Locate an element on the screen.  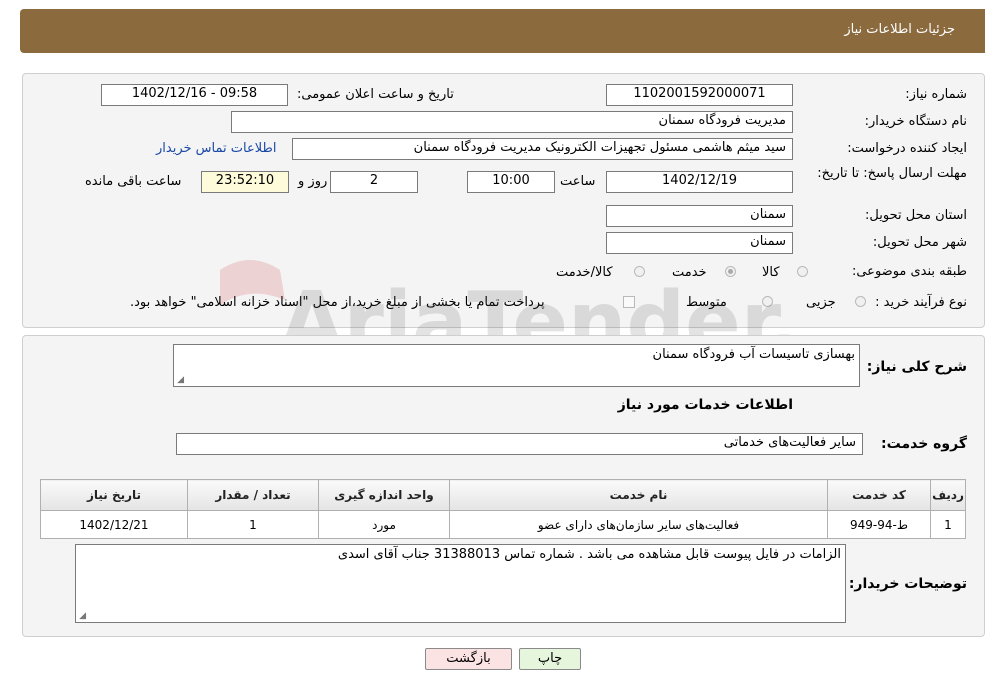
deadline-label: مهلت ارسال پاسخ: تا تاریخ: is located at coordinates (892, 173).